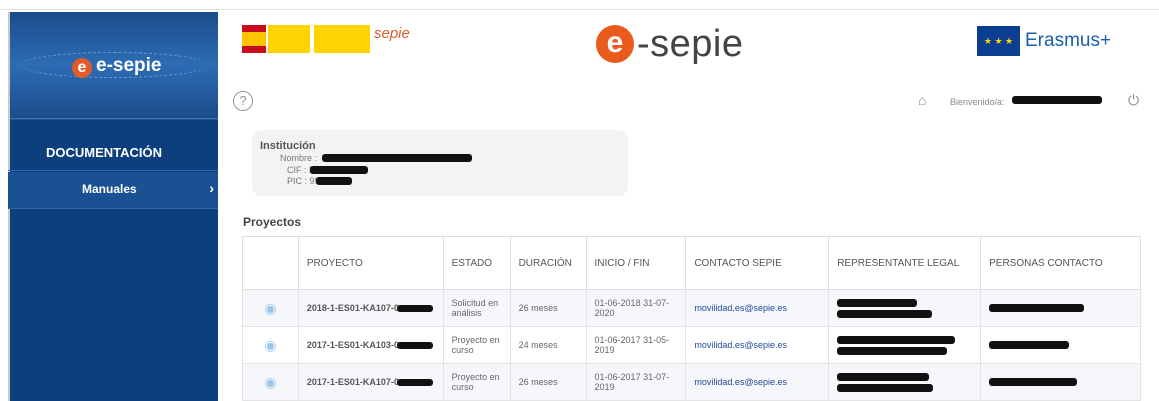 The height and width of the screenshot is (401, 1159). What do you see at coordinates (615, 44) in the screenshot?
I see `brand-mark-icon: e` at bounding box center [615, 44].